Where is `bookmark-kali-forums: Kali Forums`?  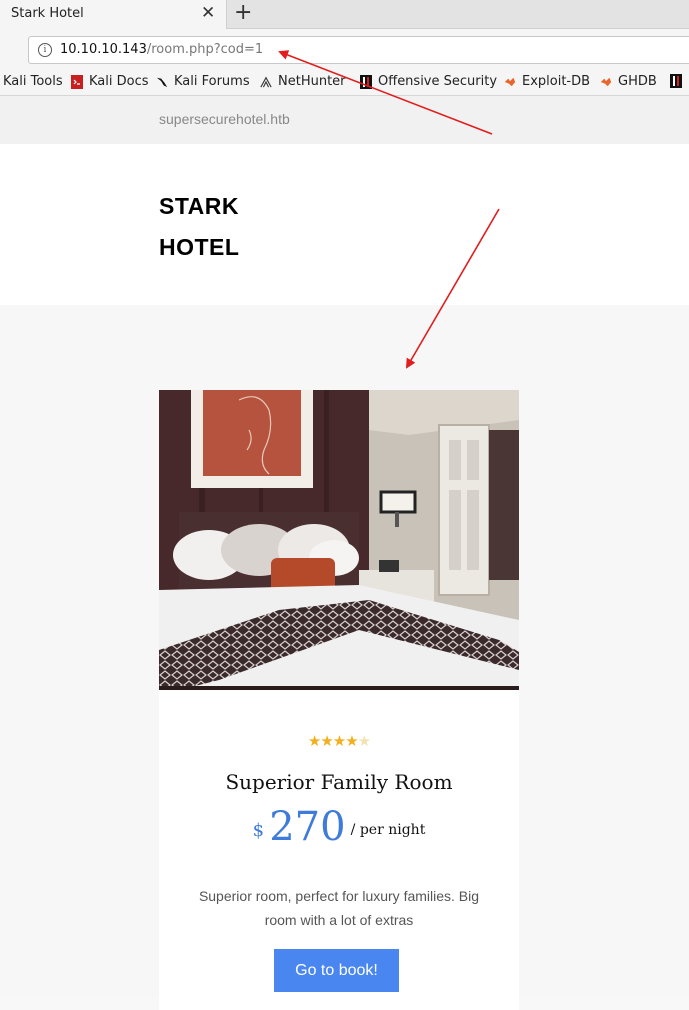 bookmark-kali-forums: Kali Forums is located at coordinates (203, 81).